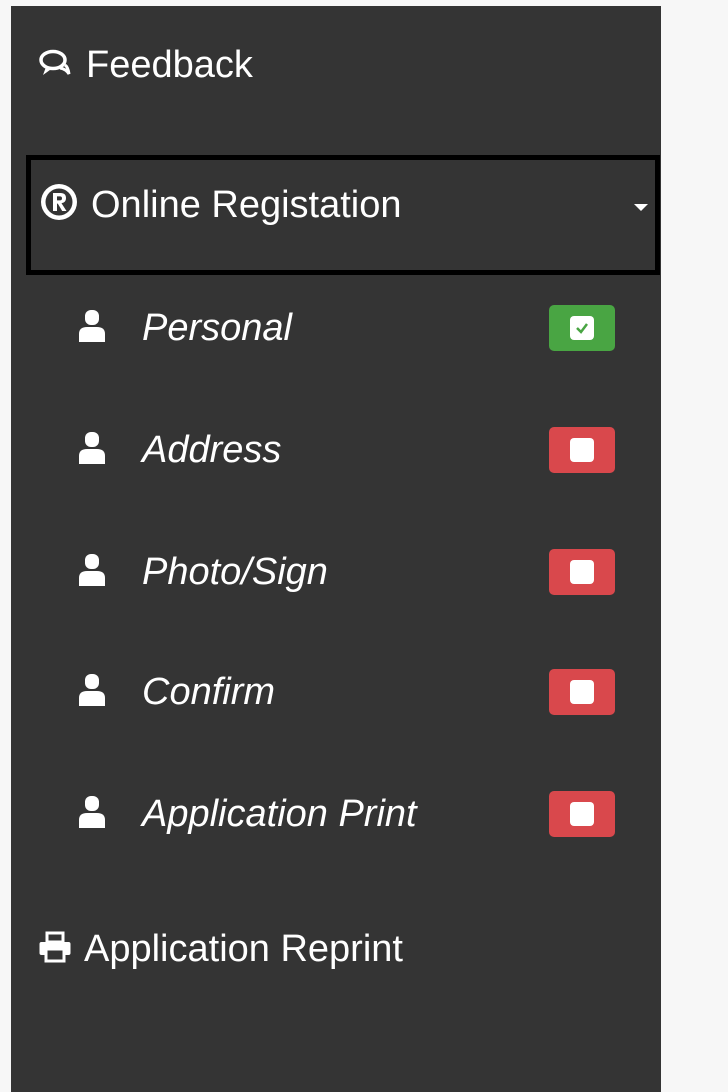 The width and height of the screenshot is (728, 1092). I want to click on sidebar-item-label: Application Reprint, so click(243, 948).